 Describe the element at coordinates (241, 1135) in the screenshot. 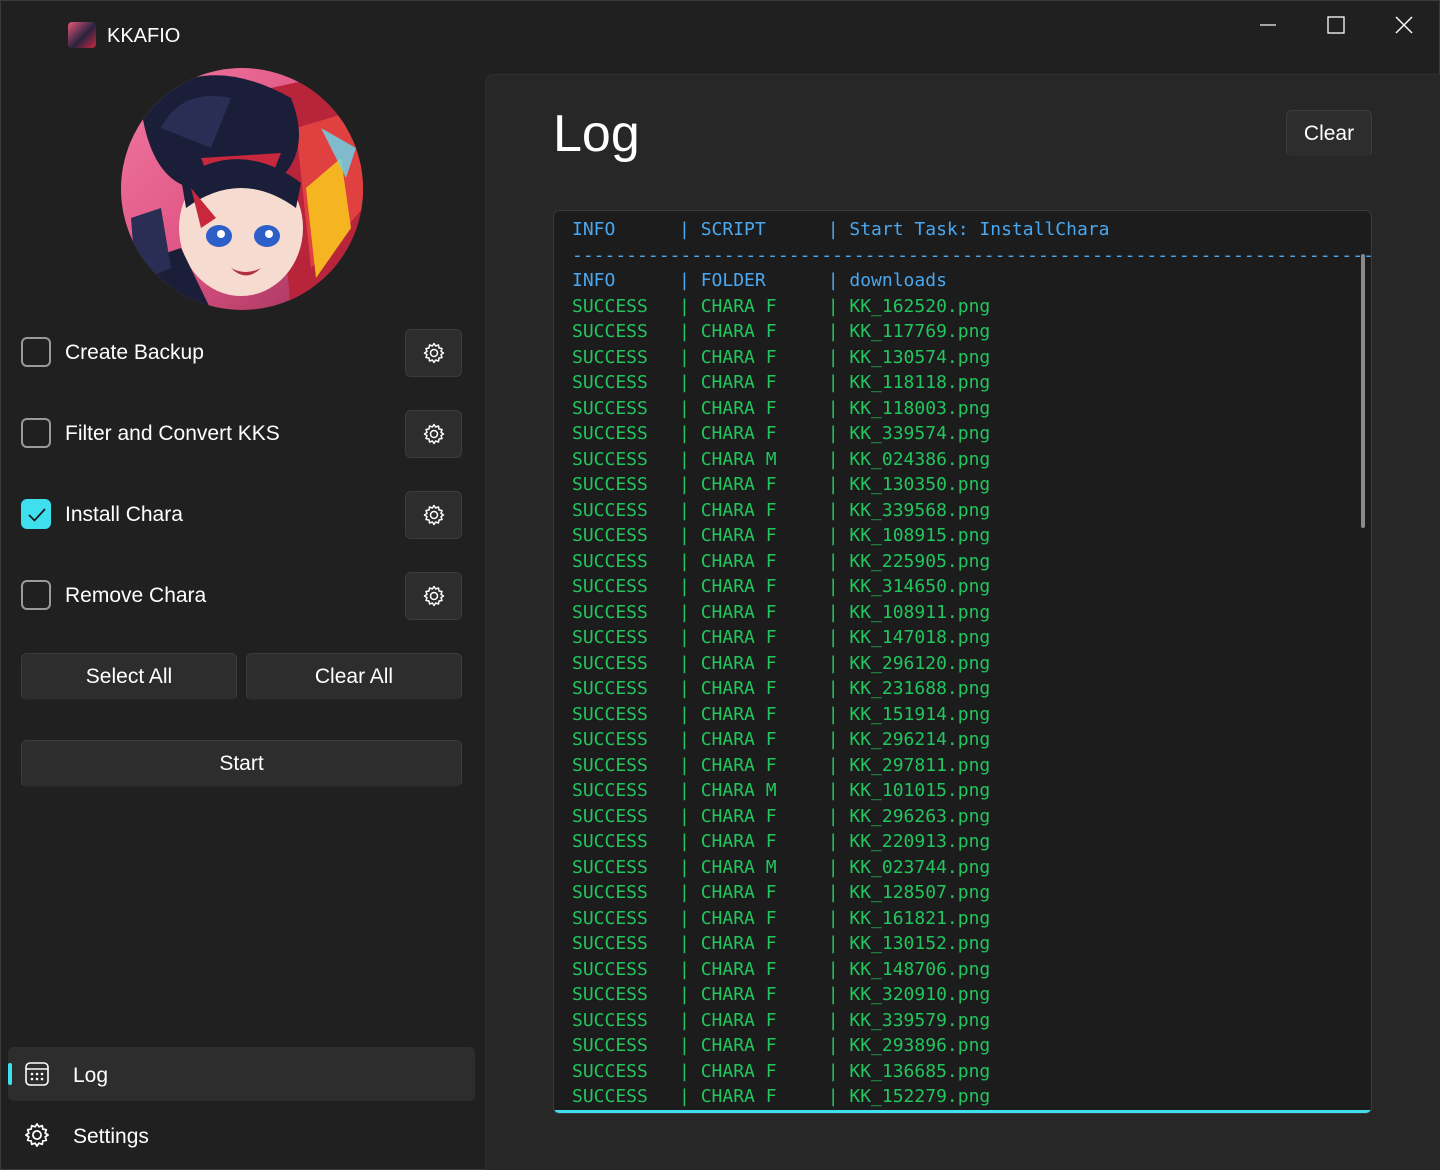

I see `nav-item-settings: Settings` at that location.